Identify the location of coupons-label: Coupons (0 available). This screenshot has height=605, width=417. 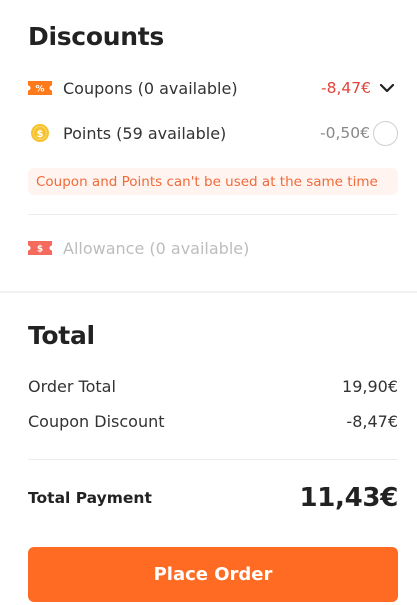
(150, 88).